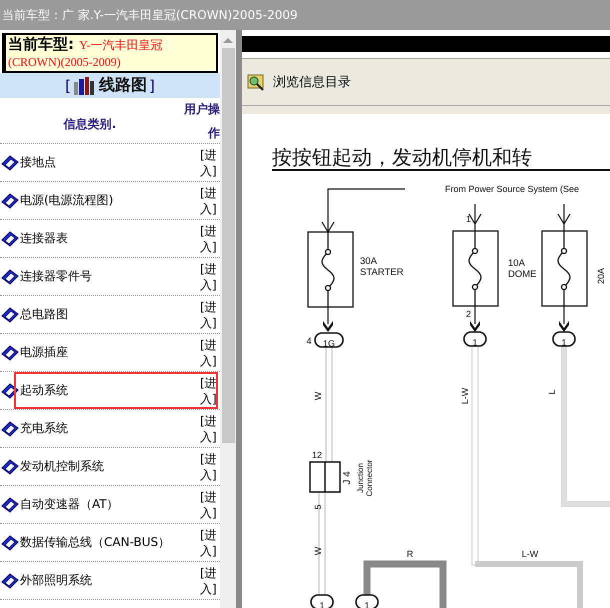 The image size is (610, 608). I want to click on category-link: 起动系统, so click(110, 390).